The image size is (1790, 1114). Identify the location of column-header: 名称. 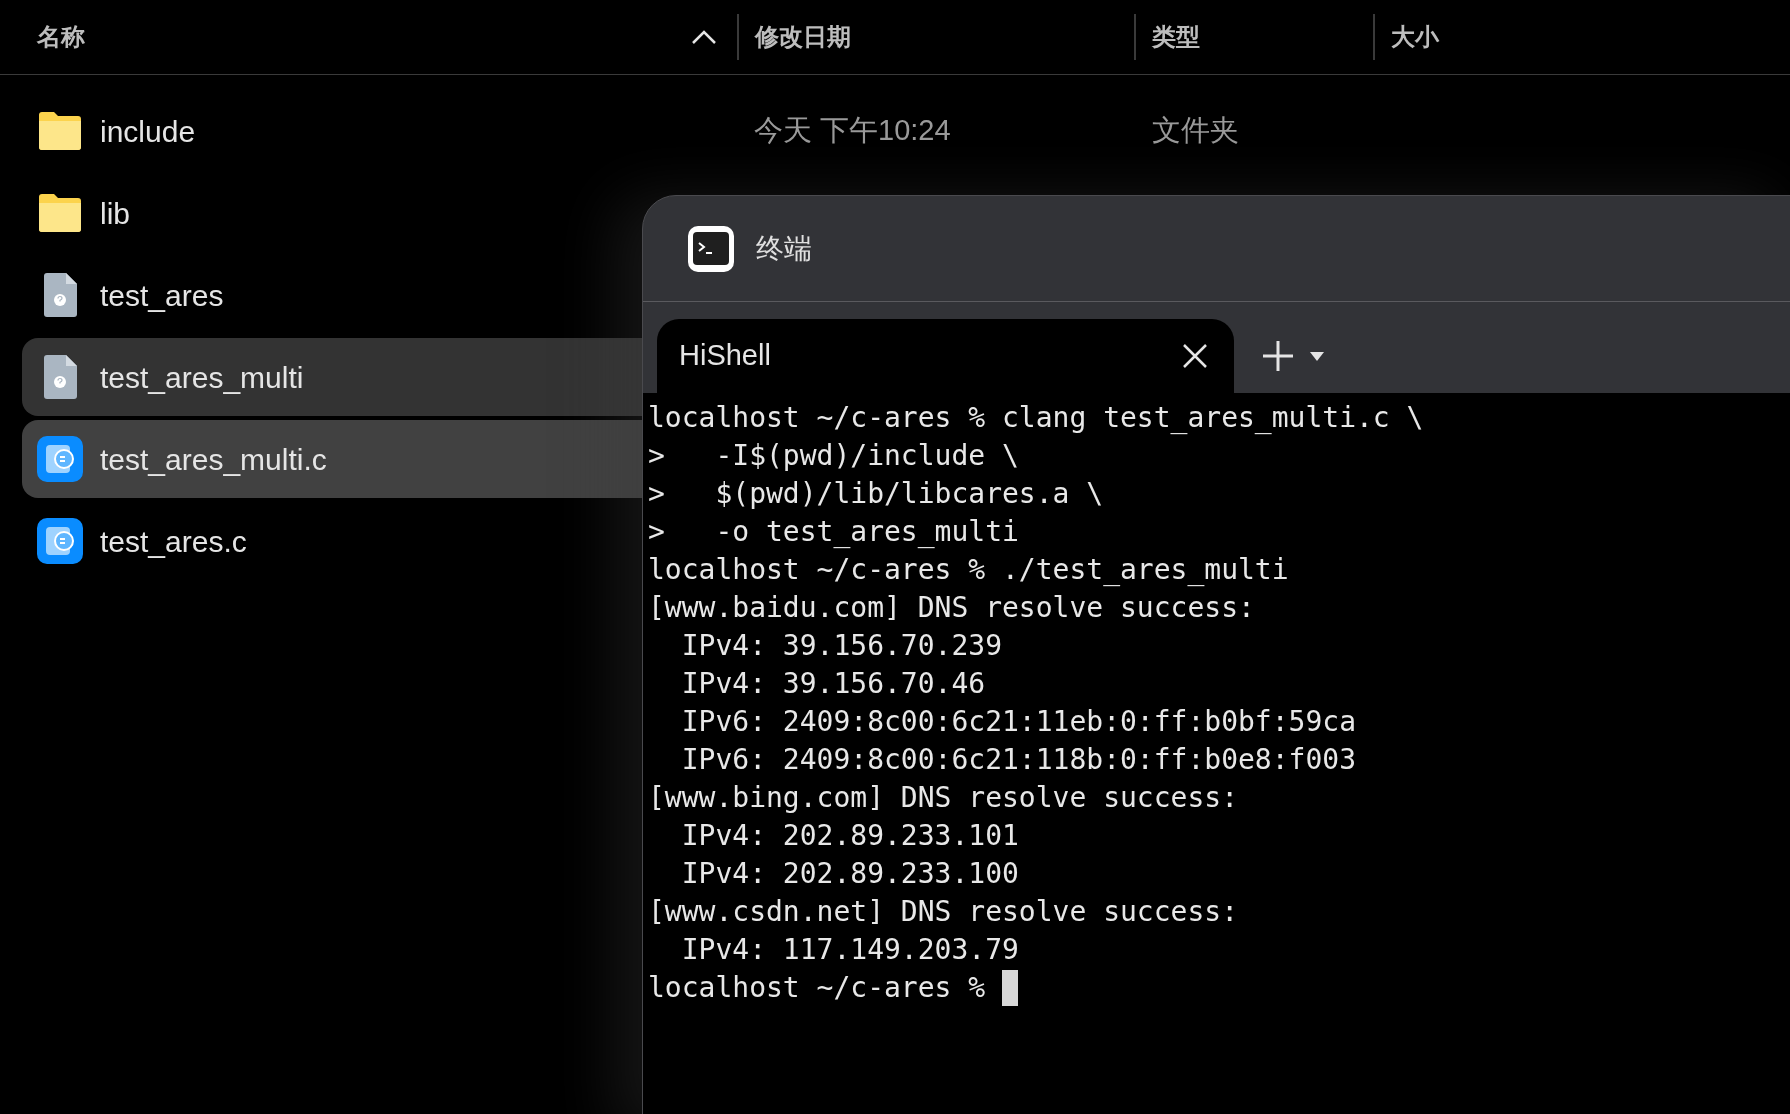
(61, 37).